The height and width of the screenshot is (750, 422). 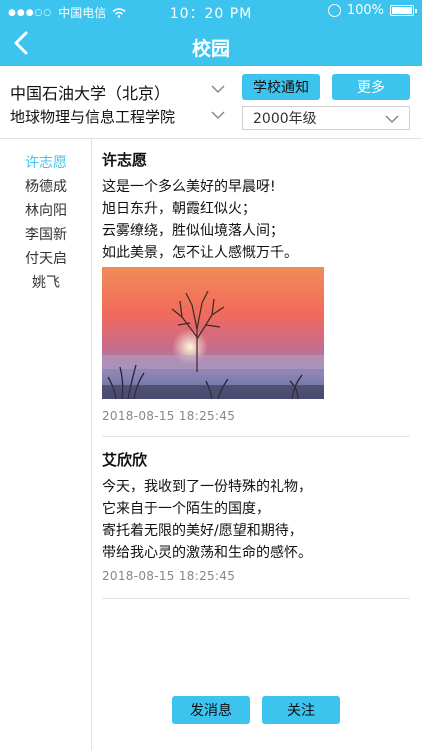 What do you see at coordinates (256, 159) in the screenshot?
I see `post-author: 许志愿` at bounding box center [256, 159].